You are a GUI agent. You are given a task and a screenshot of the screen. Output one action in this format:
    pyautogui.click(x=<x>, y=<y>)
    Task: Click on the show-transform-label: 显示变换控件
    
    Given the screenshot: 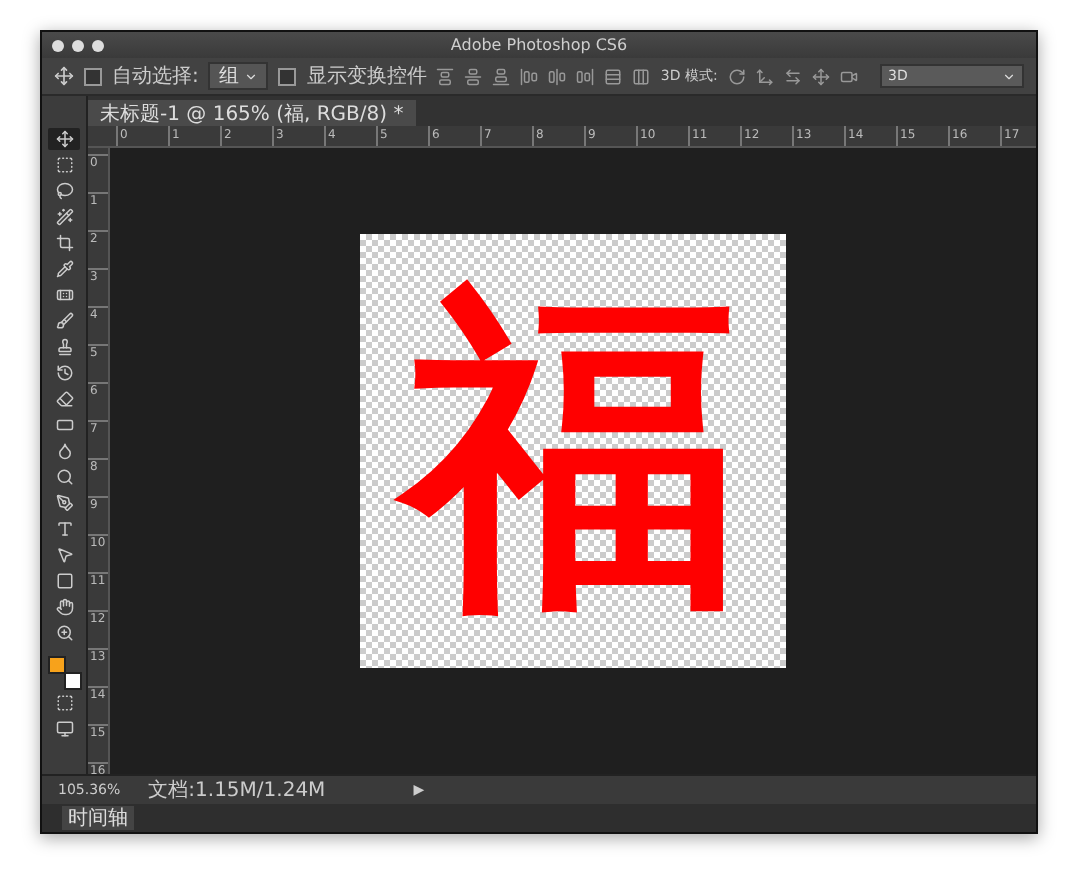 What is the action you would take?
    pyautogui.click(x=366, y=76)
    